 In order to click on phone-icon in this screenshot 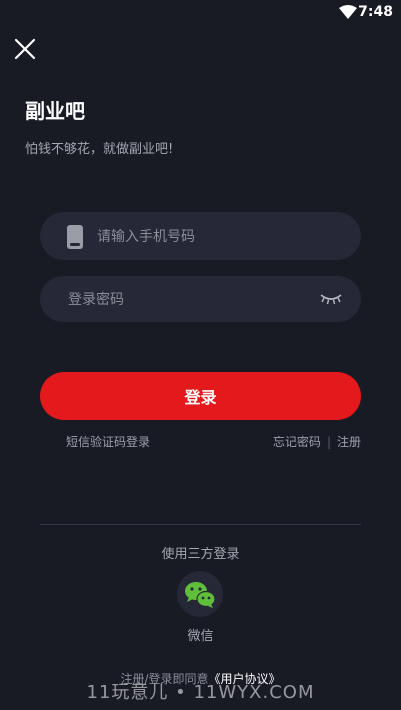, I will do `click(75, 237)`.